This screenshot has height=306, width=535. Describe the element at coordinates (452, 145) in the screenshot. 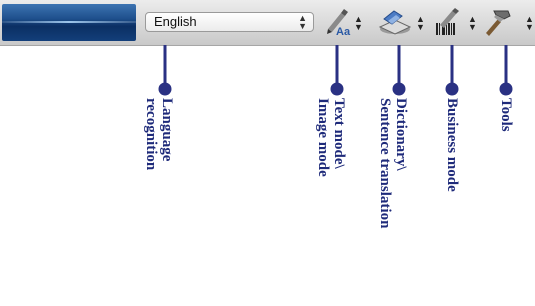

I see `business-mode-label: Business mode` at that location.